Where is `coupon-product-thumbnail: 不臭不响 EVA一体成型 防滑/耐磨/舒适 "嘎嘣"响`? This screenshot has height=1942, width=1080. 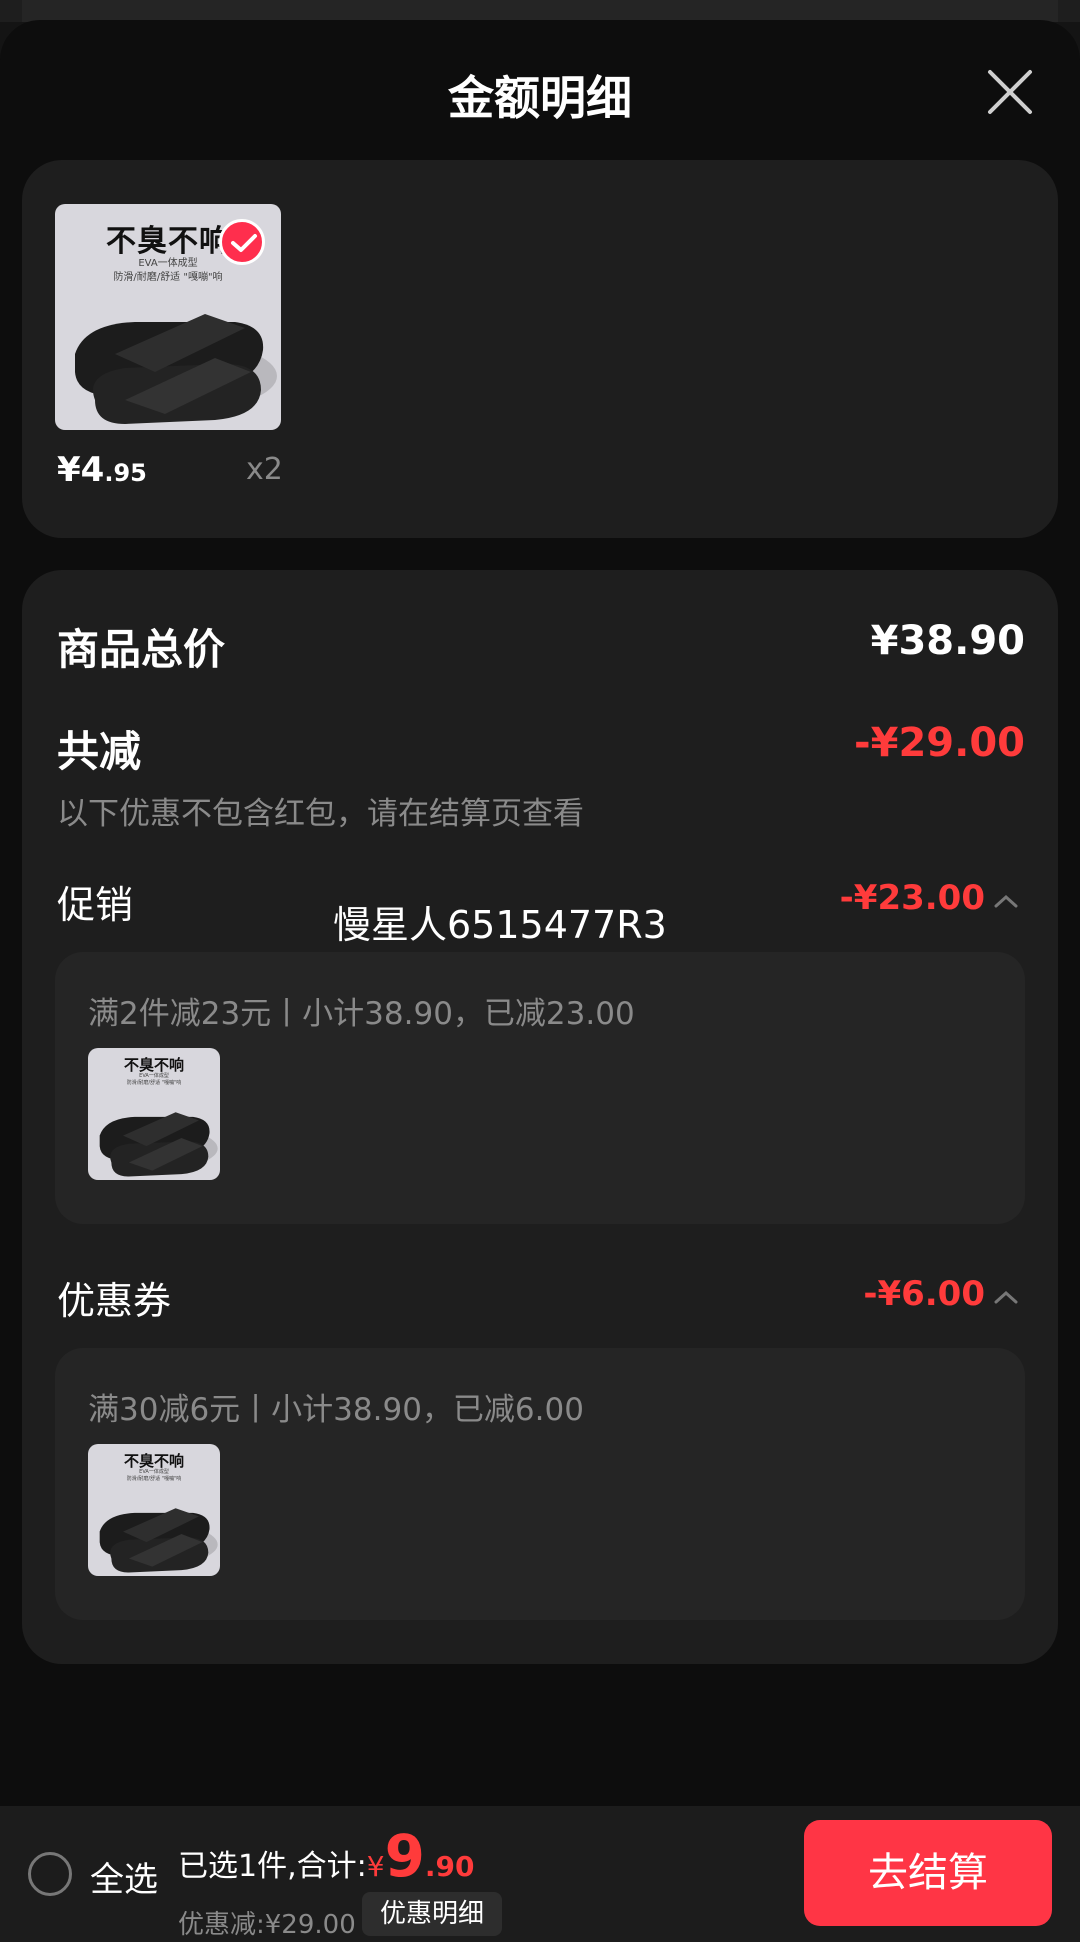
coupon-product-thumbnail: 不臭不响 EVA一体成型 防滑/耐磨/舒适 "嘎嘣"响 is located at coordinates (154, 1510).